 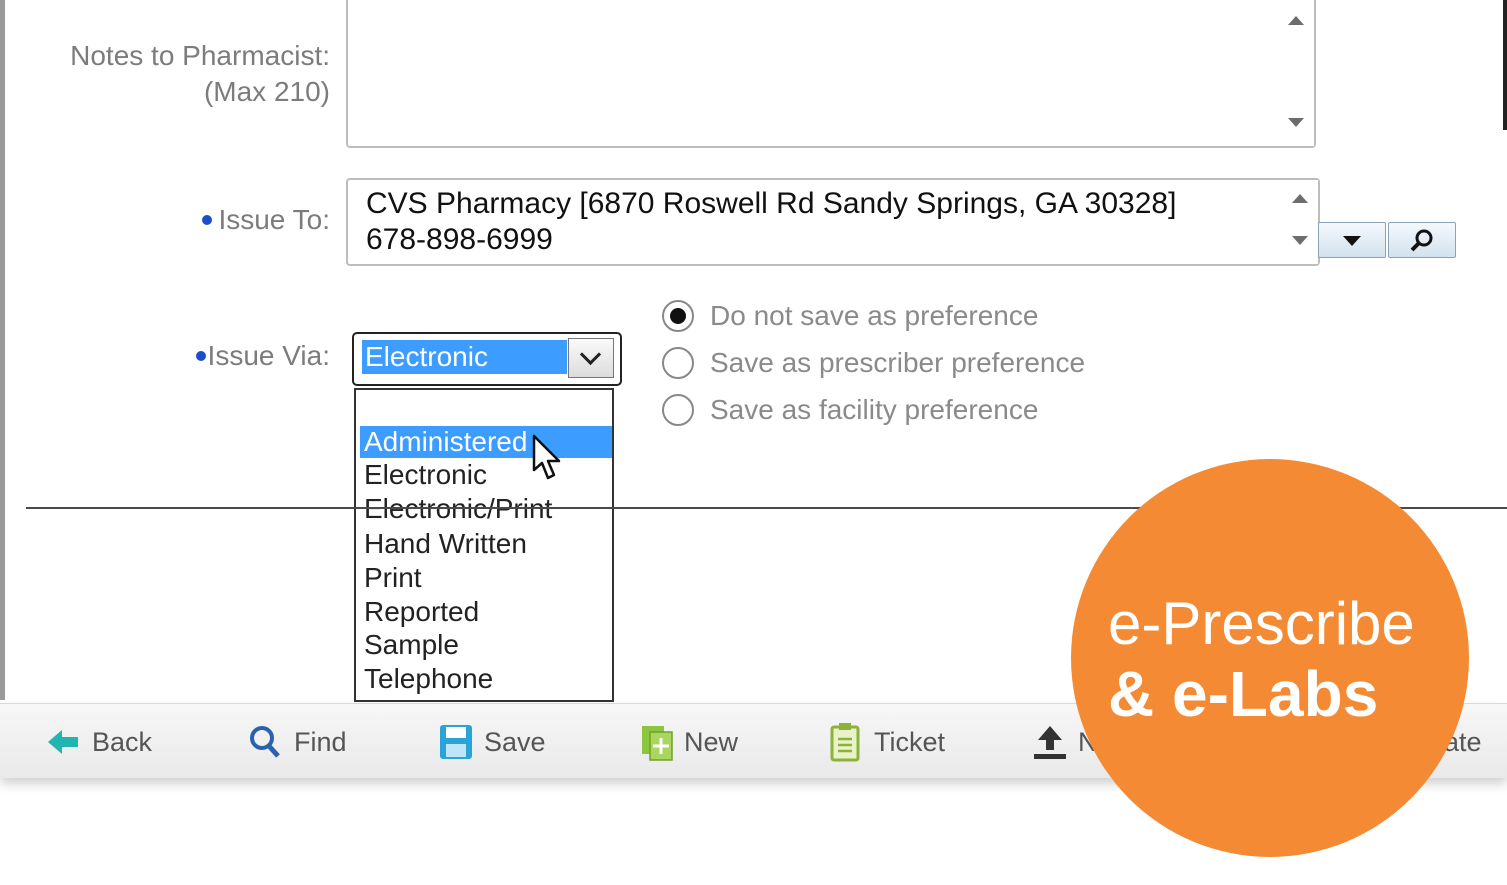 What do you see at coordinates (874, 315) in the screenshot?
I see `radio-label: Do not save as preference` at bounding box center [874, 315].